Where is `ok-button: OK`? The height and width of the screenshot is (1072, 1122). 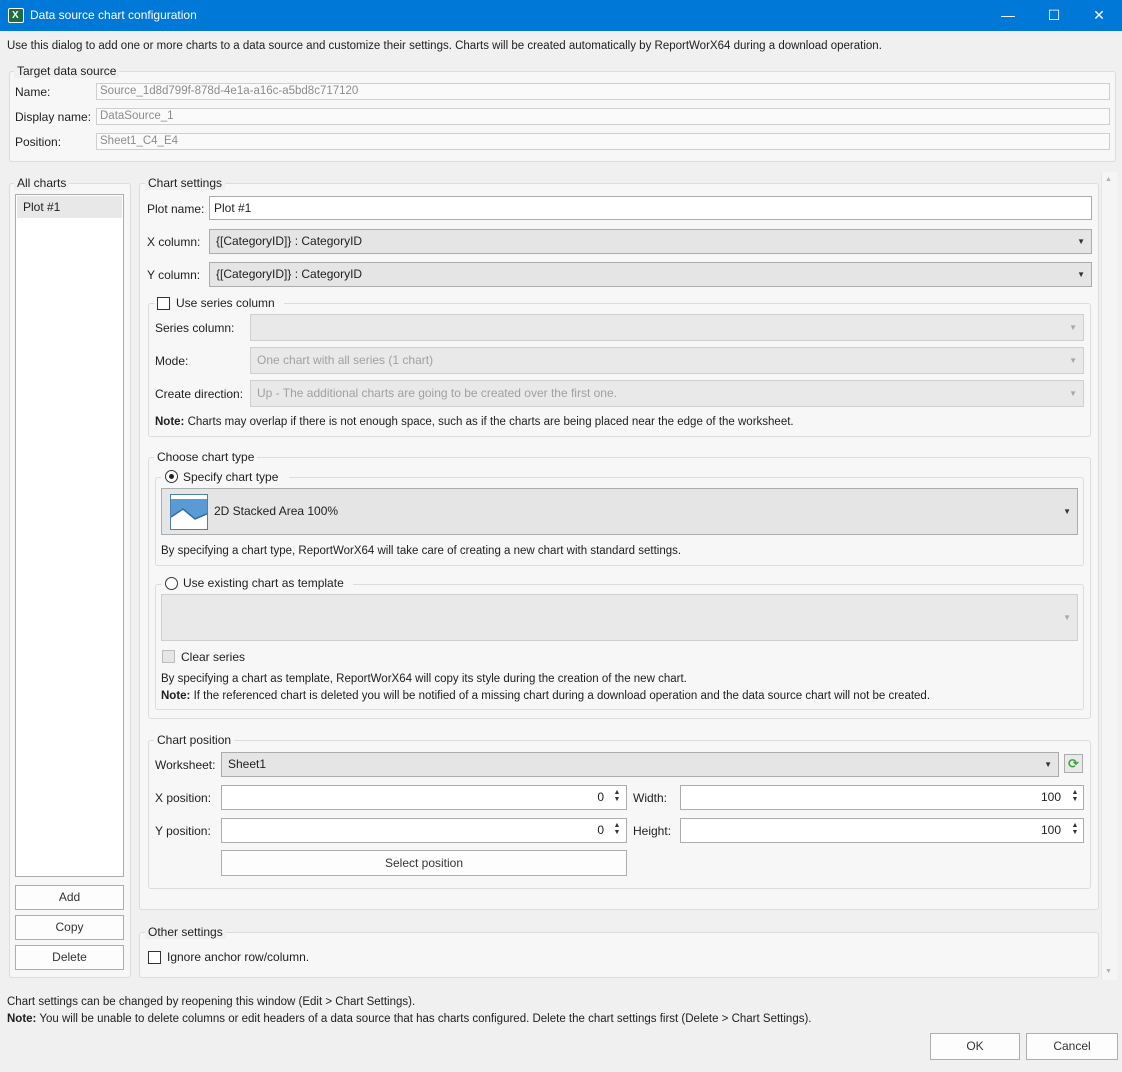 ok-button: OK is located at coordinates (975, 1046).